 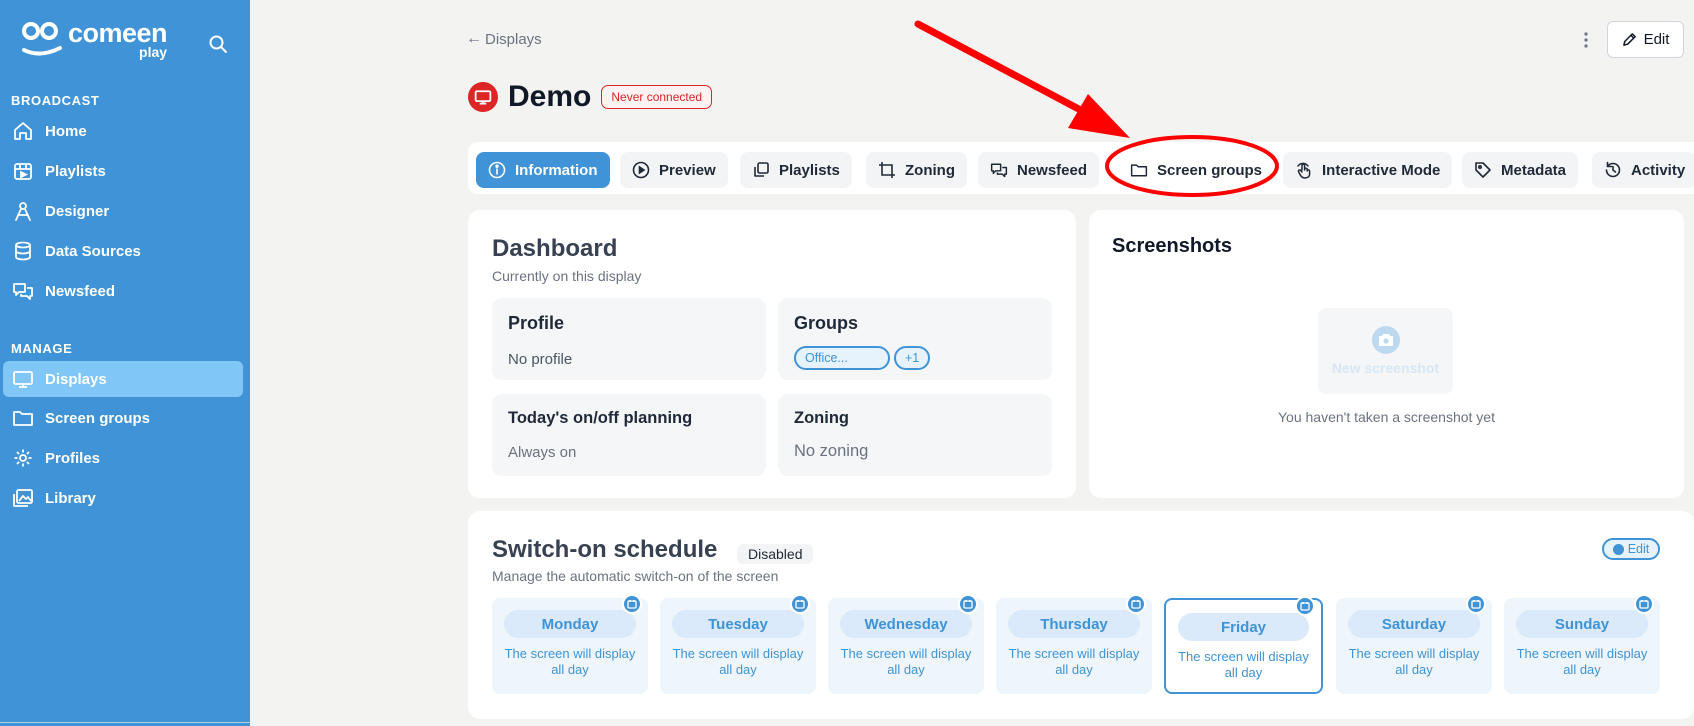 I want to click on tab-metadata: Metadata, so click(x=1520, y=170).